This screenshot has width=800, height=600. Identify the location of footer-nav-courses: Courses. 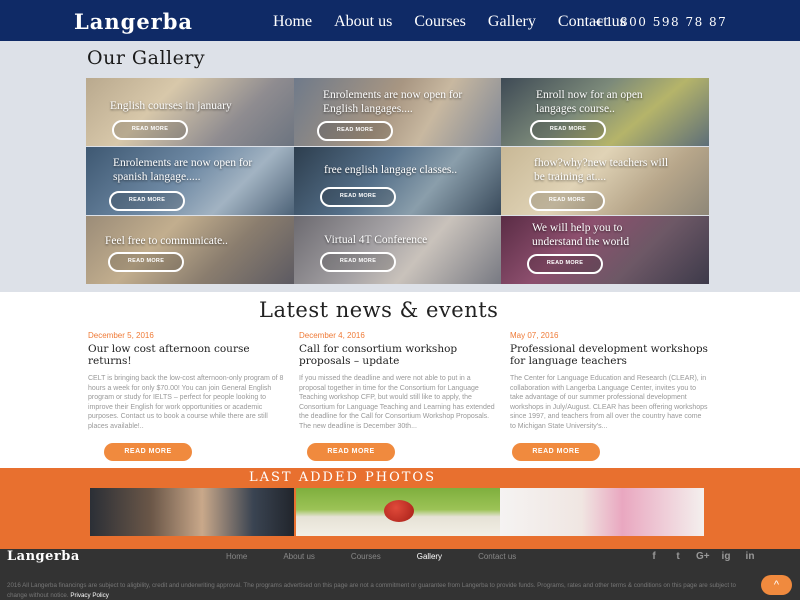
(366, 556).